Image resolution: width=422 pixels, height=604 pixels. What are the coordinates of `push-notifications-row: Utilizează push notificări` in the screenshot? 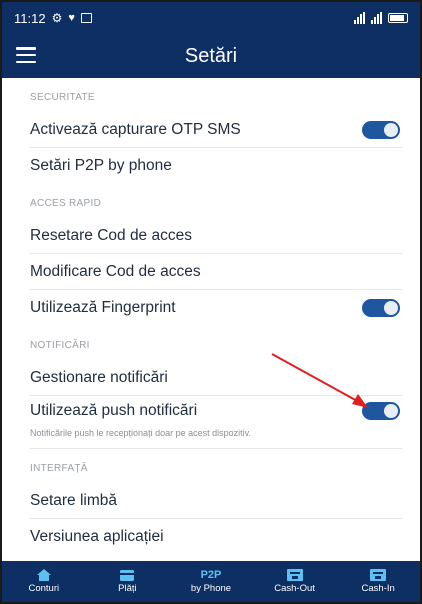 It's located at (216, 411).